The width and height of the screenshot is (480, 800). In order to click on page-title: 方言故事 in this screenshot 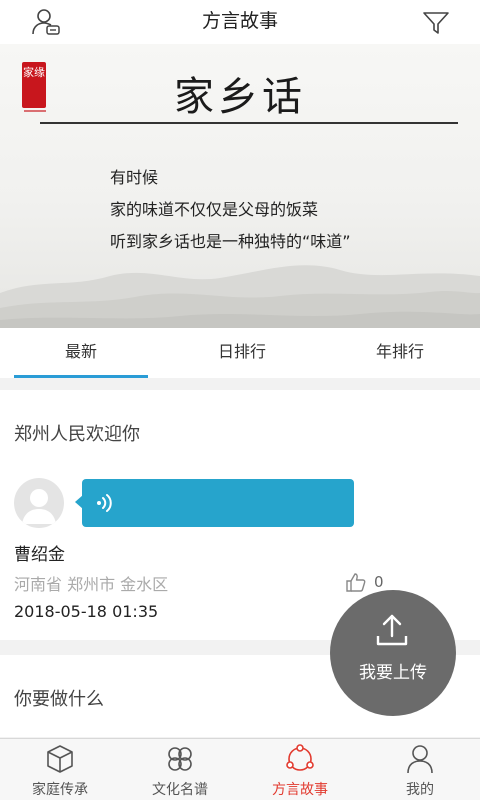, I will do `click(239, 21)`.